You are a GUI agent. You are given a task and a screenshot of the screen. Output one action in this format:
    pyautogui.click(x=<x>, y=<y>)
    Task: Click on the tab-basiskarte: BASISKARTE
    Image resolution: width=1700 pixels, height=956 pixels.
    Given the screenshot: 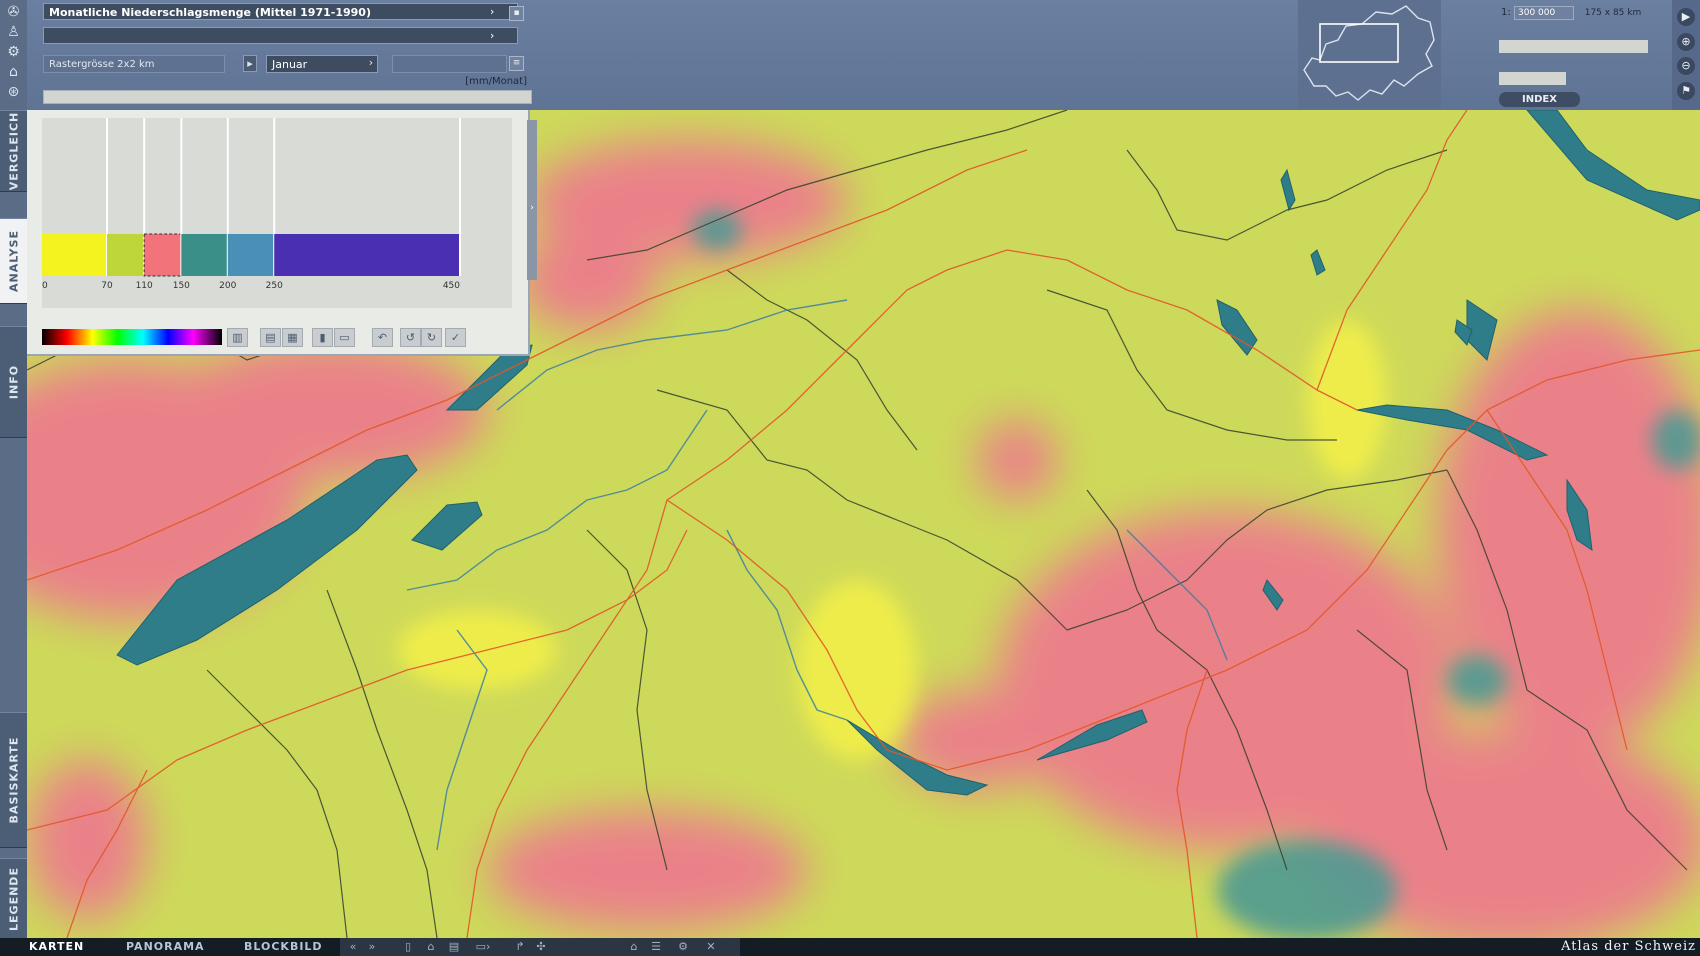 What is the action you would take?
    pyautogui.click(x=13, y=780)
    